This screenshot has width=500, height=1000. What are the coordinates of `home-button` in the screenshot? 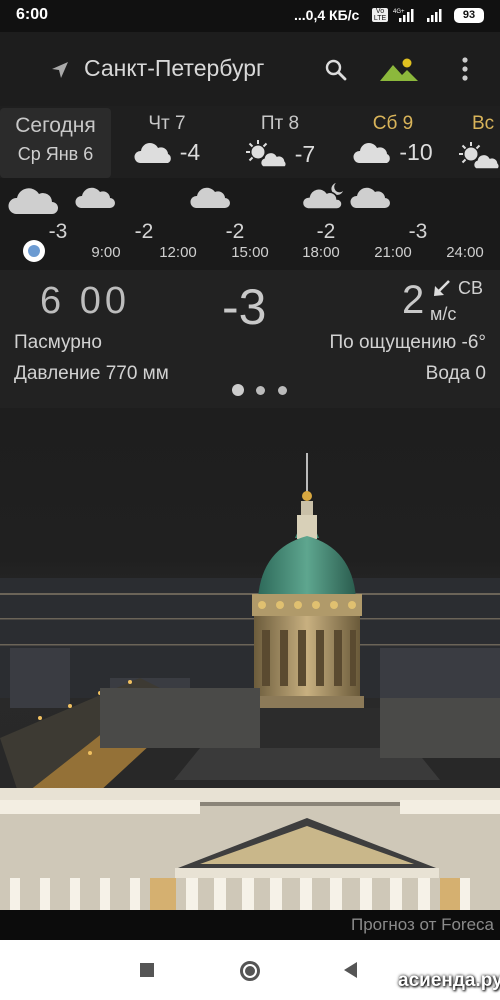 It's located at (250, 971).